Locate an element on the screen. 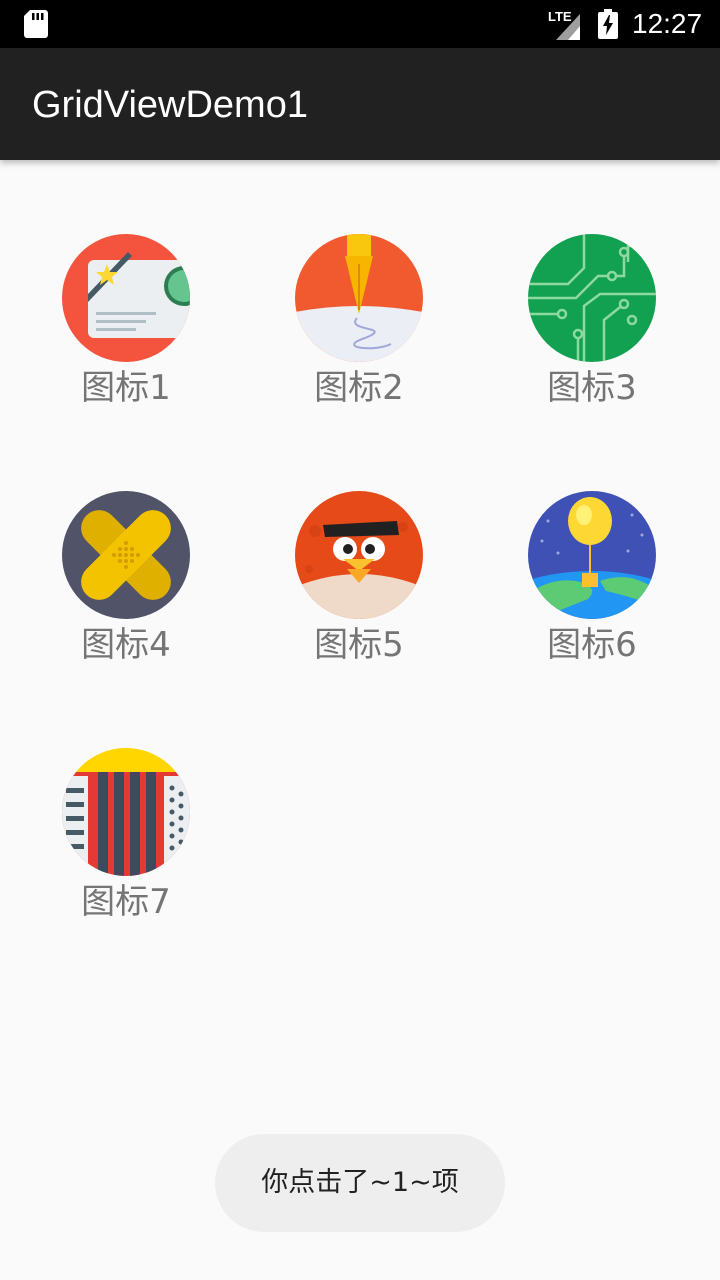 The width and height of the screenshot is (720, 1280). grid-item-label: 图标6 is located at coordinates (592, 645).